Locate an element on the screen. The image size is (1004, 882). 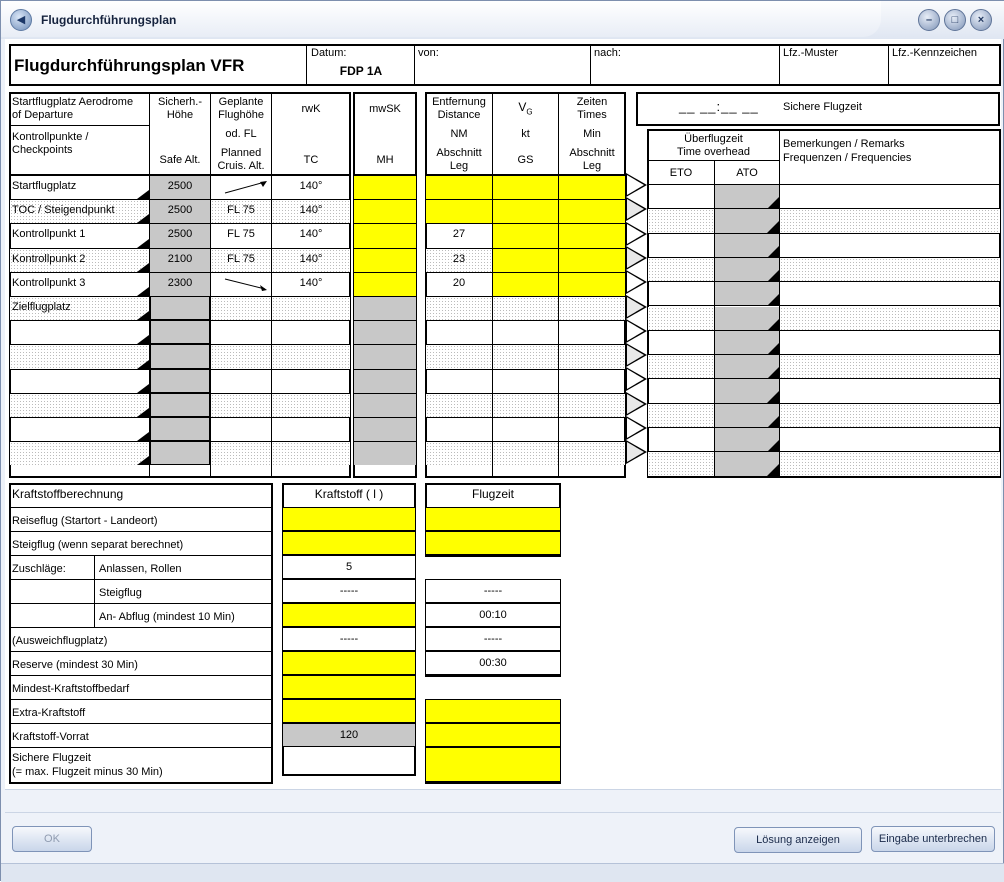
fuel-anflug-input is located at coordinates (349, 615).